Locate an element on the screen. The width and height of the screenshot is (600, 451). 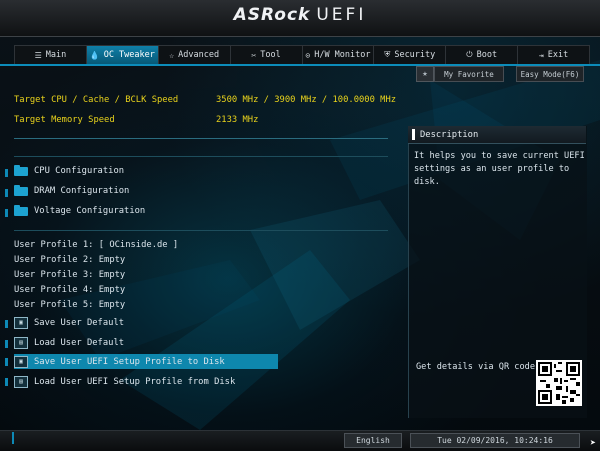
user-profile-4: User Profile 4: Empty is located at coordinates (70, 290).